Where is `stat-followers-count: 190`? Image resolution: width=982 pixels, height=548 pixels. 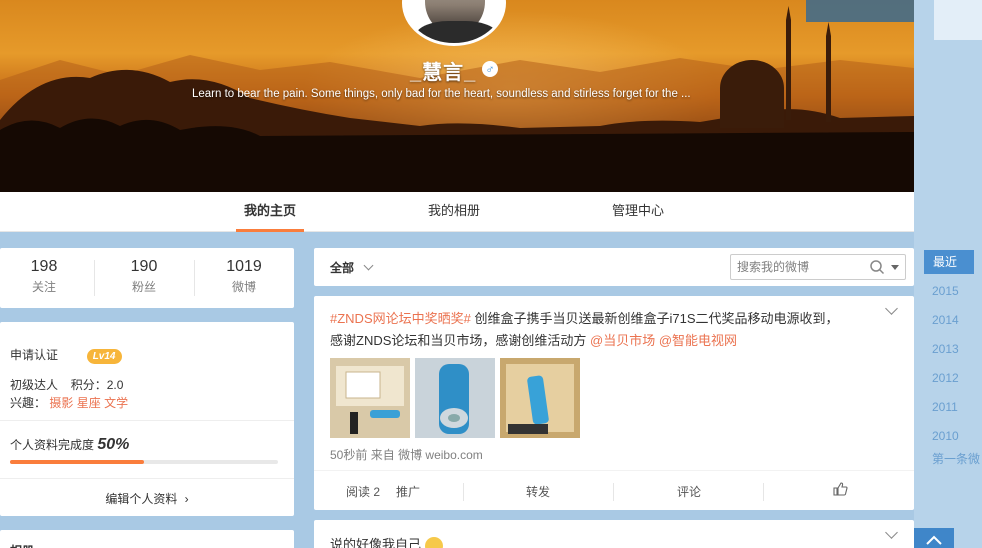 stat-followers-count: 190 is located at coordinates (144, 266).